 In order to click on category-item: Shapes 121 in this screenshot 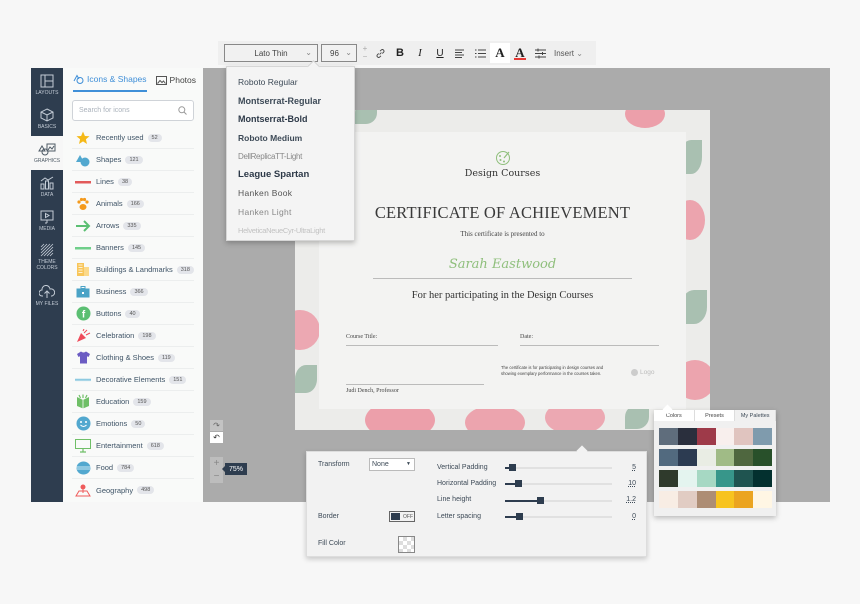, I will do `click(133, 160)`.